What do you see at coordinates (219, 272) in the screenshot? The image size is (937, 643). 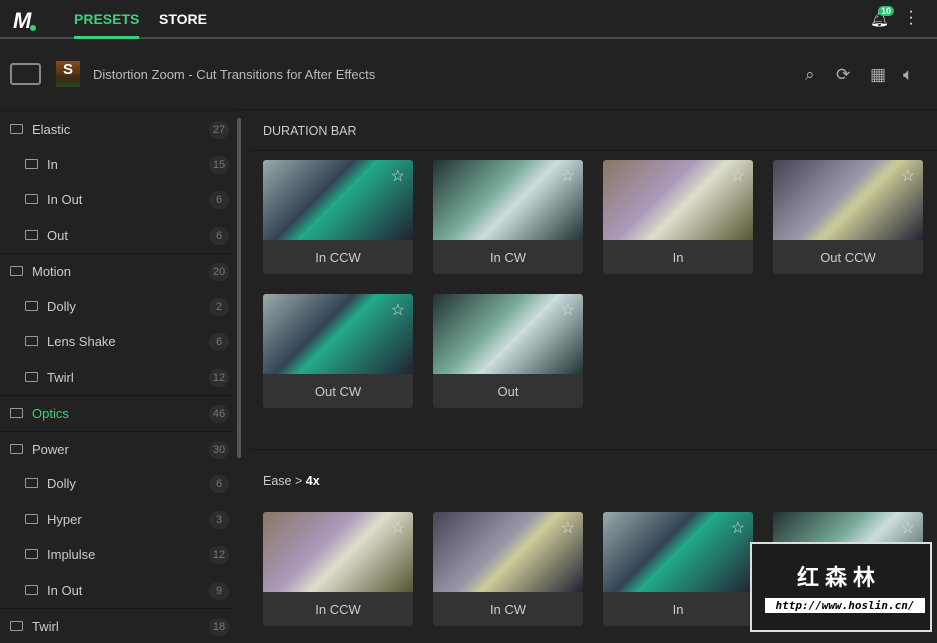 I see `item-count: 20` at bounding box center [219, 272].